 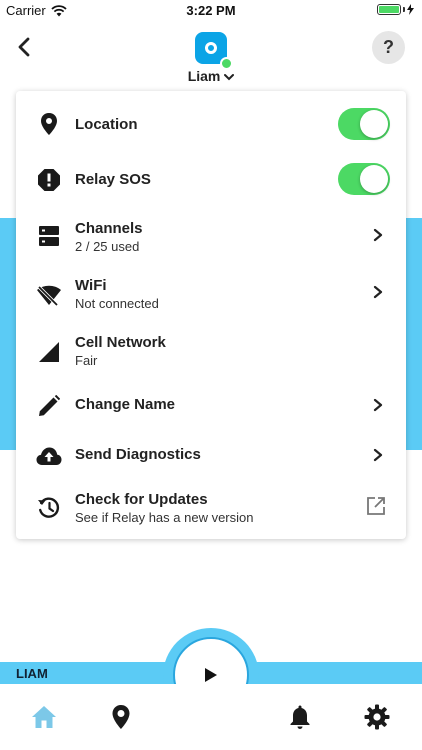 I want to click on device-name-selector: Liam, so click(x=211, y=76).